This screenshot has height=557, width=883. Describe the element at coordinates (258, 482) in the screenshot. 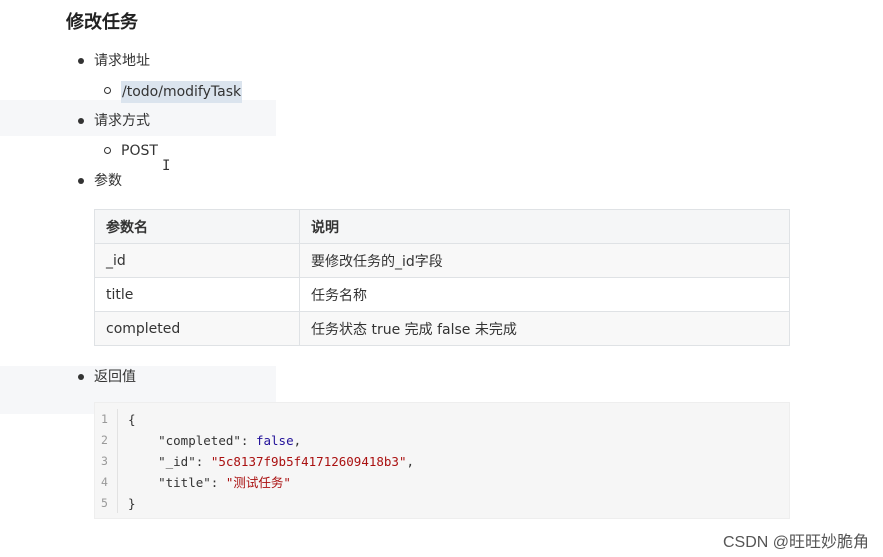

I see `code-value: "测试任务"` at that location.